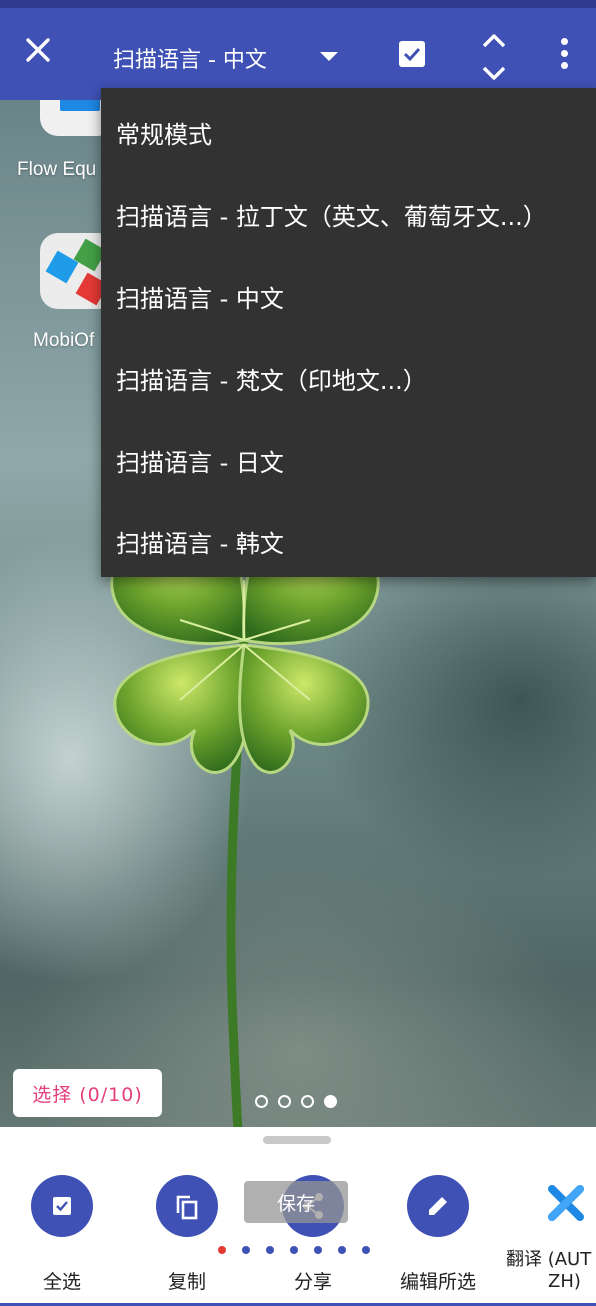 The height and width of the screenshot is (1306, 596). I want to click on close-icon, so click(38, 50).